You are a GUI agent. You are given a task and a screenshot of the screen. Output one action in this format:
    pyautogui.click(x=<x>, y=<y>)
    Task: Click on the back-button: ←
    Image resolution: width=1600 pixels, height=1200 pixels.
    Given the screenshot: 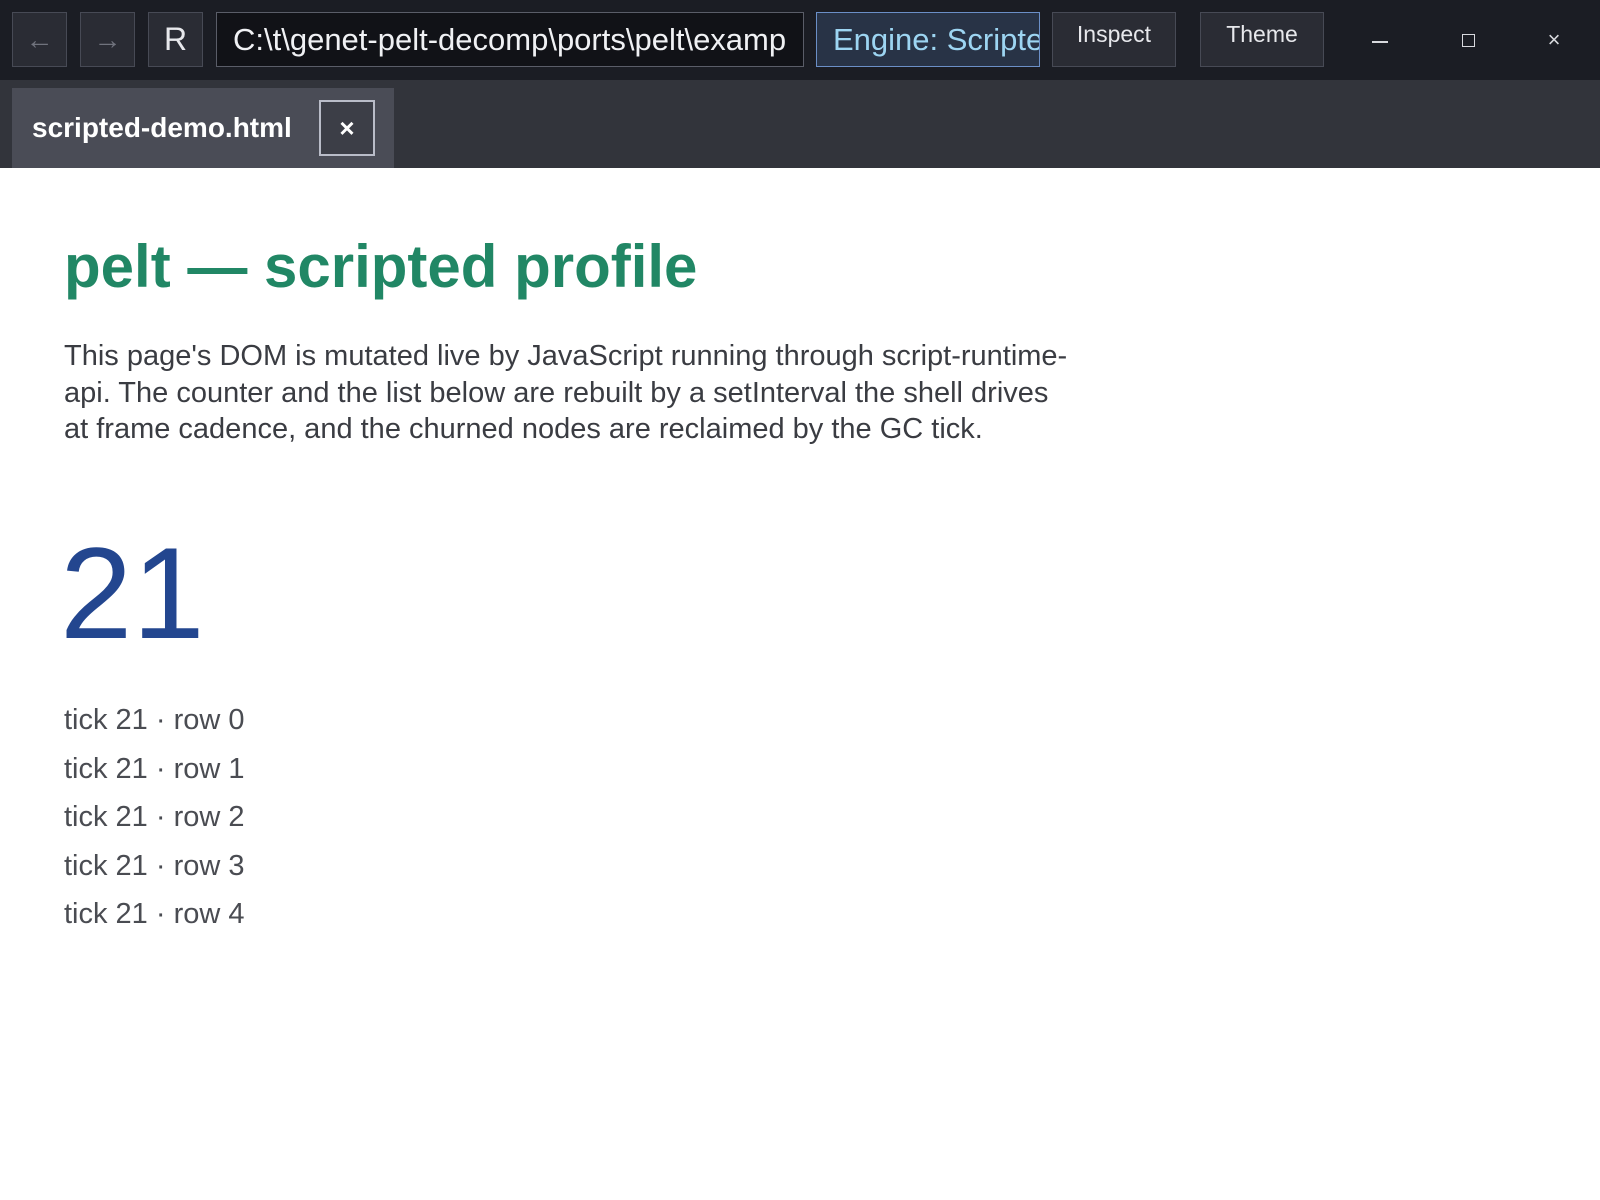 What is the action you would take?
    pyautogui.click(x=39, y=39)
    